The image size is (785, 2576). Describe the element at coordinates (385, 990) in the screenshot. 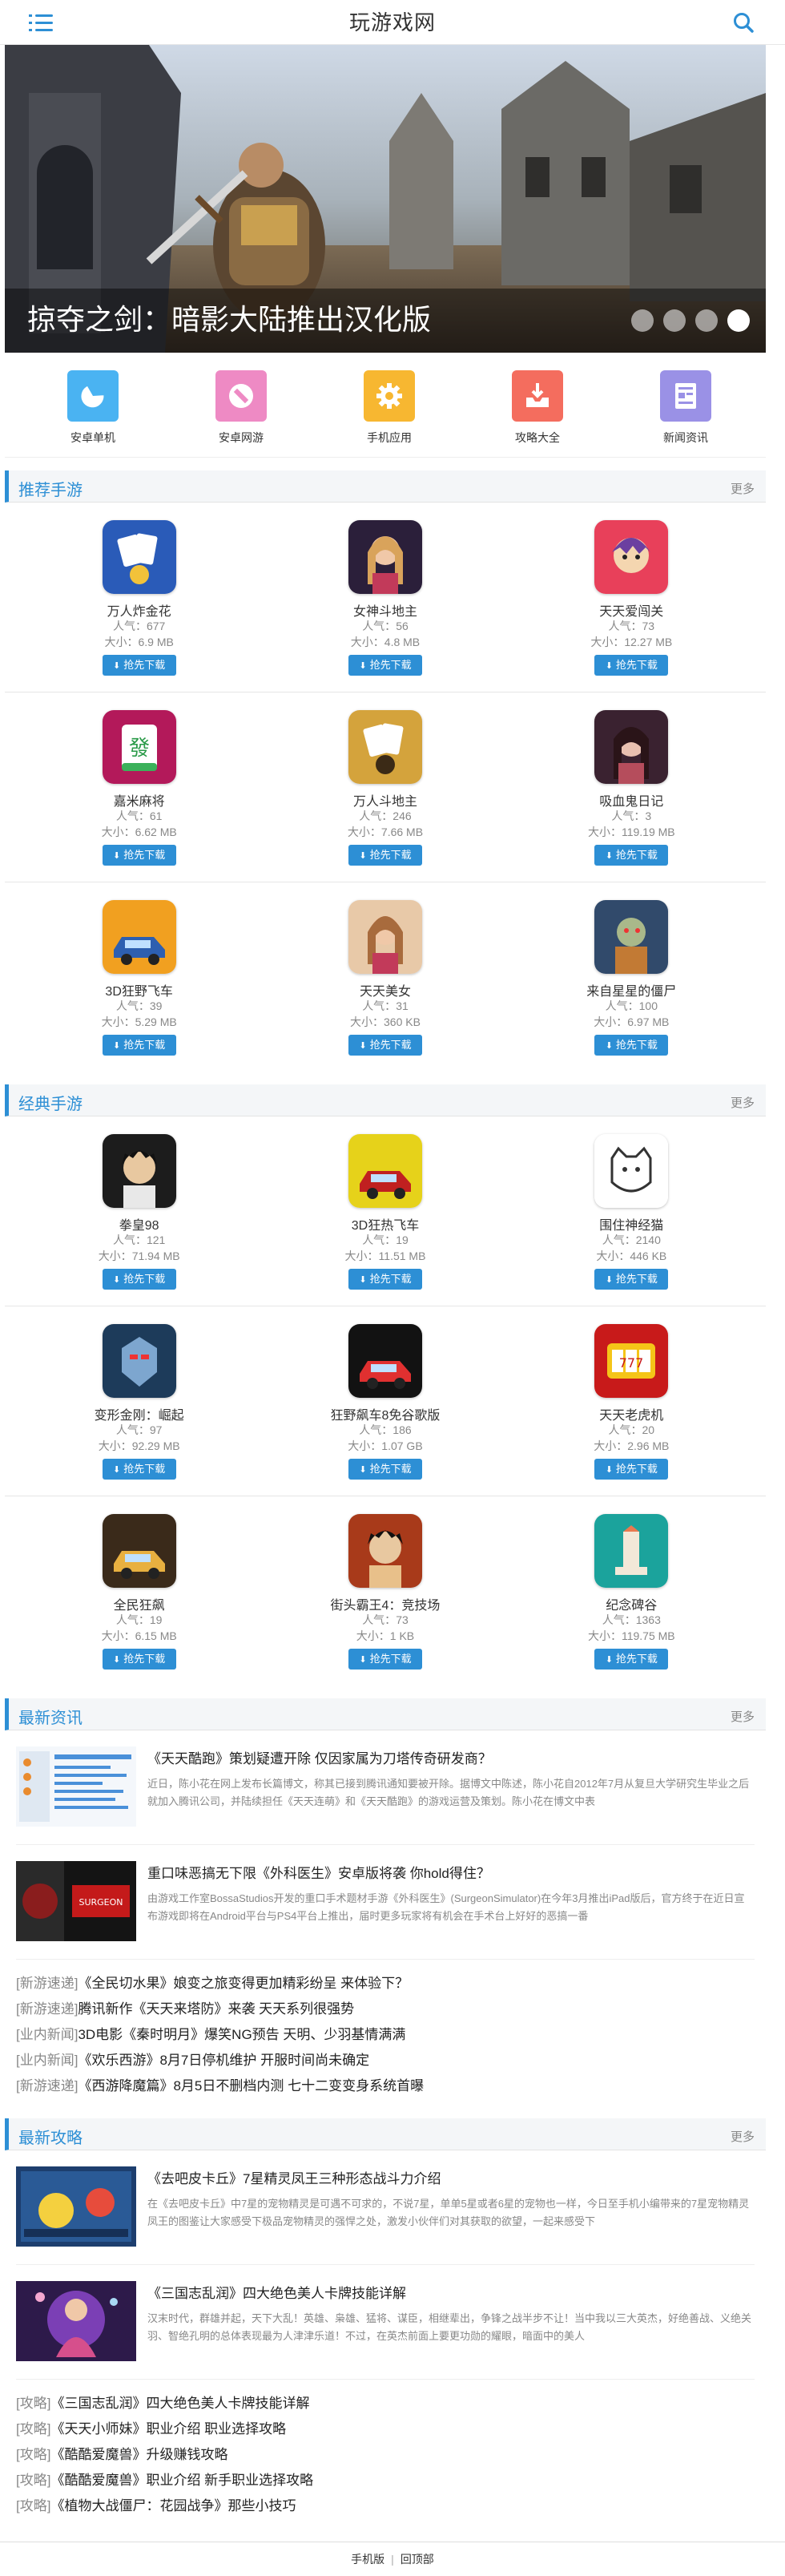

I see `app-name: 天天美女` at that location.